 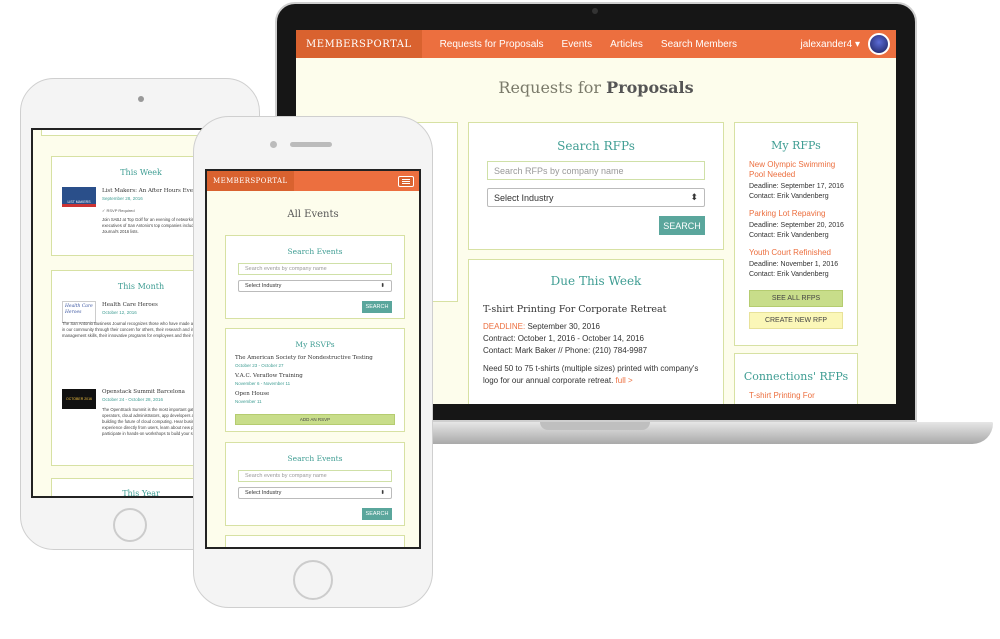 I want to click on phone-nav: MEMBERSPORTAL, so click(x=313, y=181).